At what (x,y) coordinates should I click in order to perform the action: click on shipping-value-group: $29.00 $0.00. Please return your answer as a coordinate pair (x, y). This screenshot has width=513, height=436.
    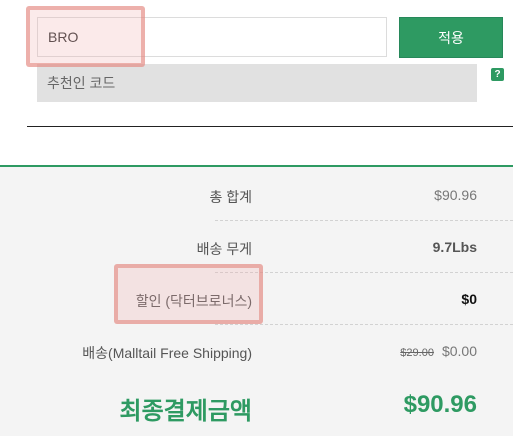
    Looking at the image, I should click on (438, 351).